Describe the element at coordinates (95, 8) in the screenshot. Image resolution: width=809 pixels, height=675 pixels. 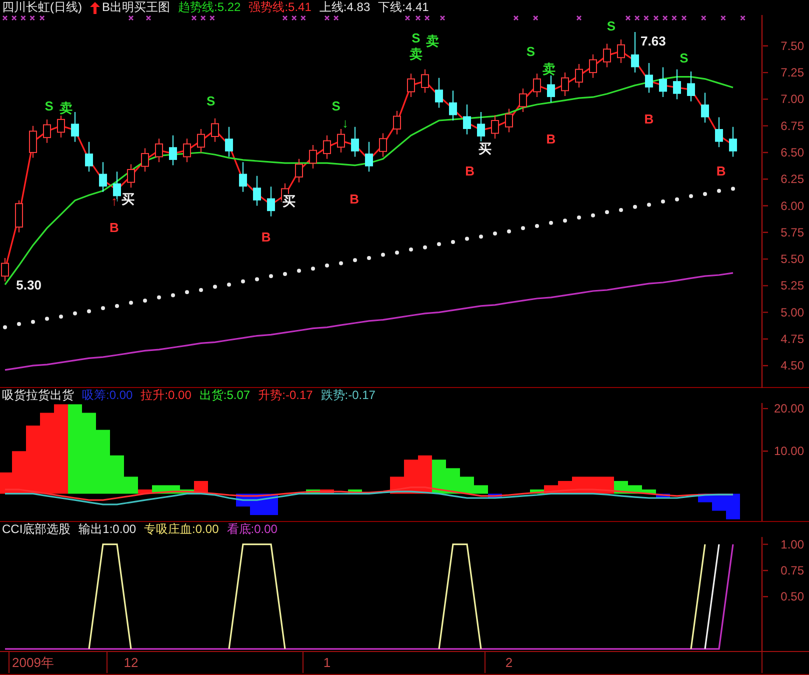
I see `up-arrow-icon` at that location.